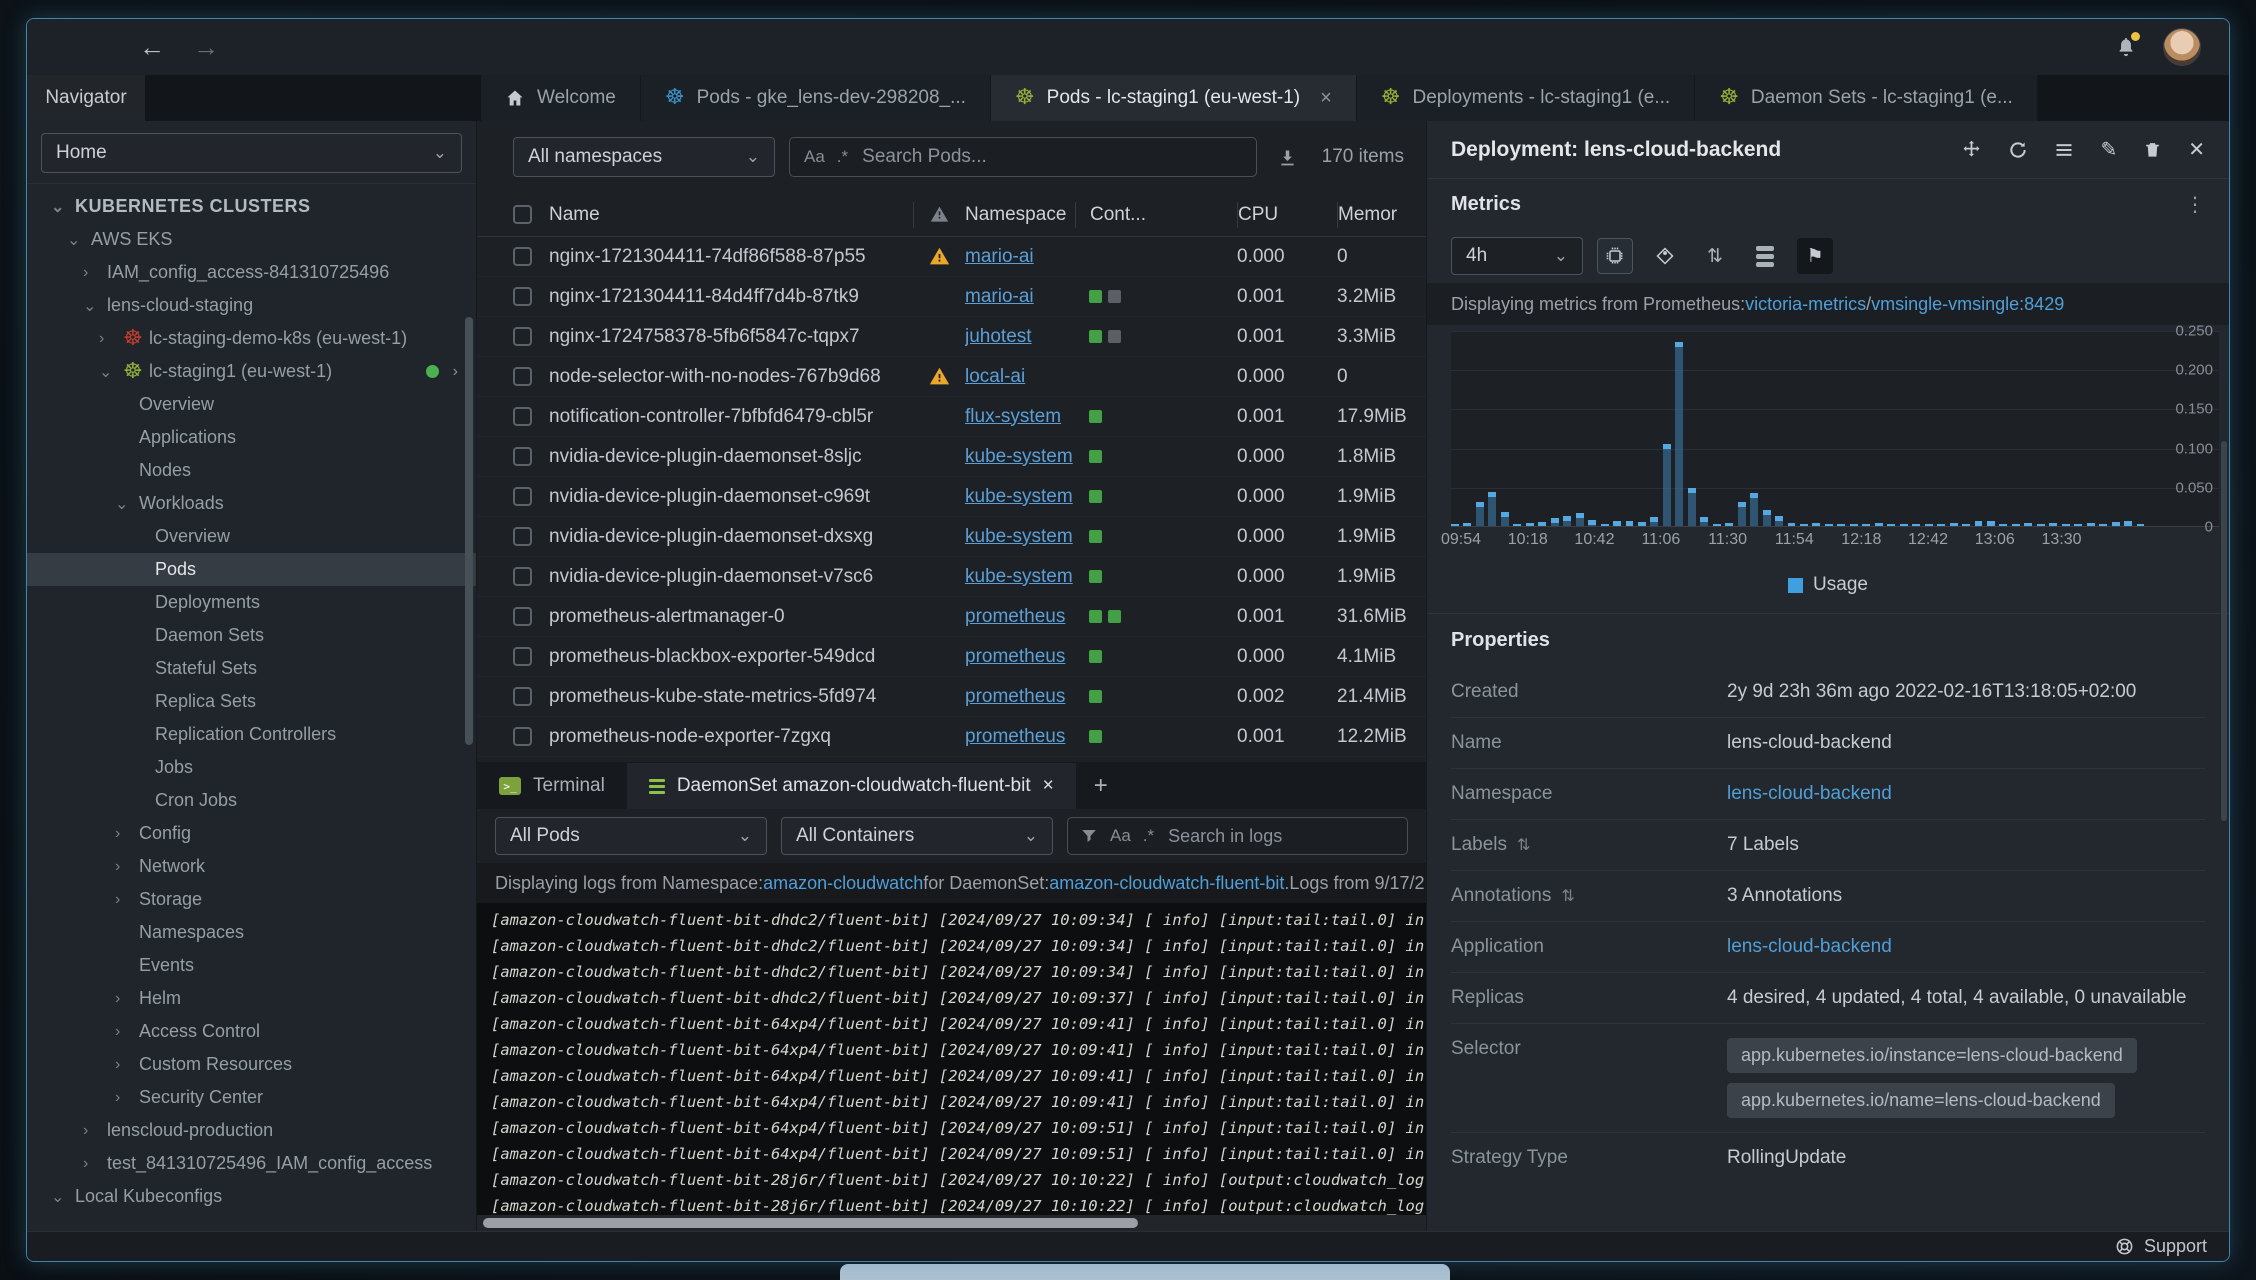  What do you see at coordinates (731, 215) in the screenshot?
I see `column-name: Name` at bounding box center [731, 215].